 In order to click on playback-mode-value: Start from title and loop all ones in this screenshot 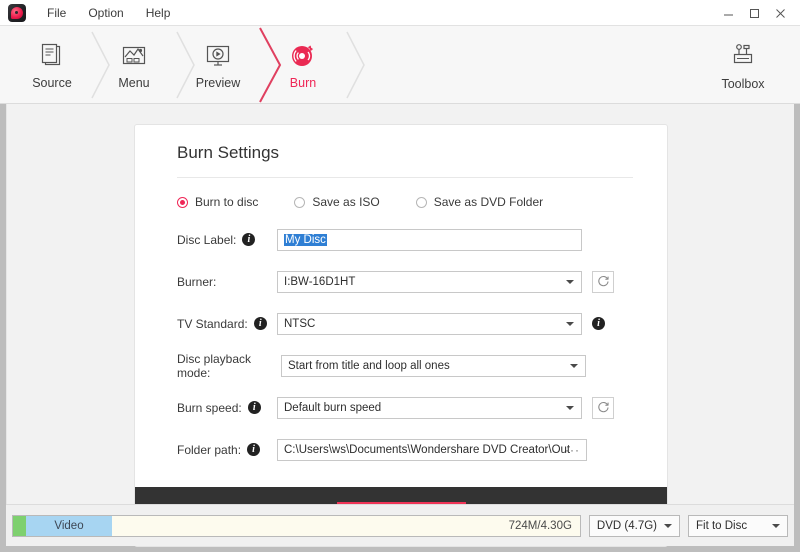, I will do `click(369, 365)`.